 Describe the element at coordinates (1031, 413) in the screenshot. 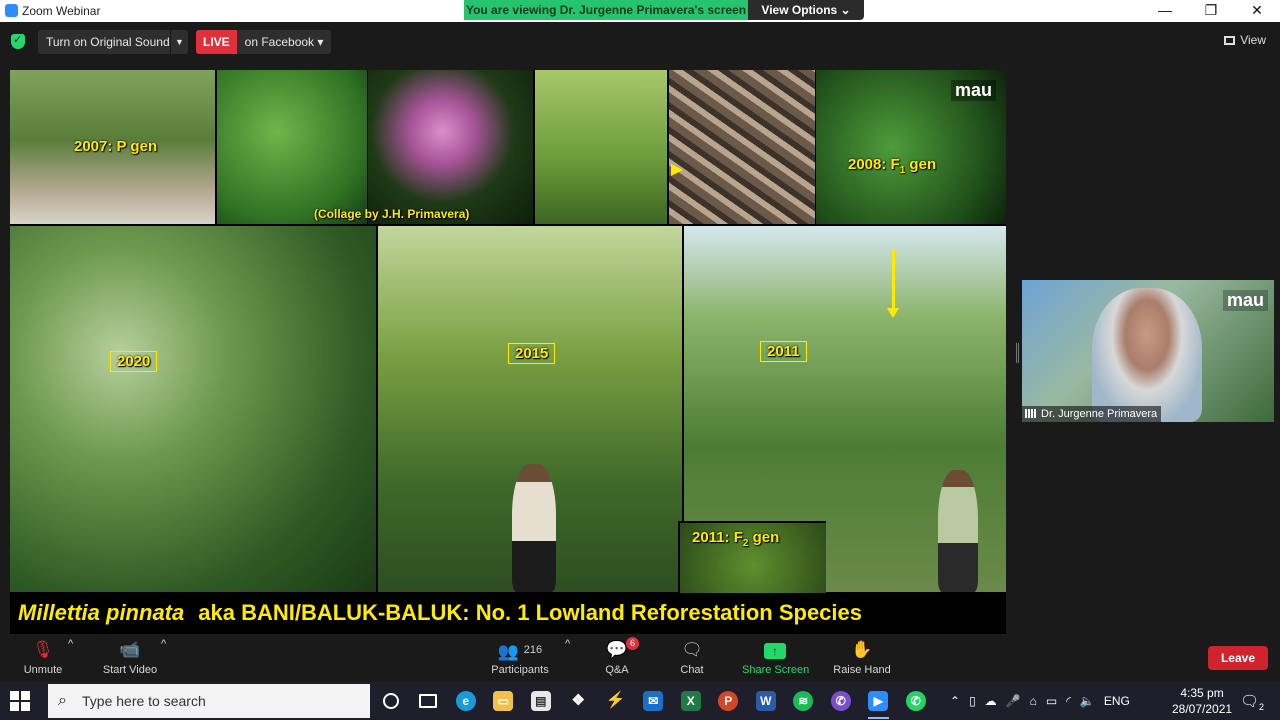

I see `signal-bars-icon` at that location.